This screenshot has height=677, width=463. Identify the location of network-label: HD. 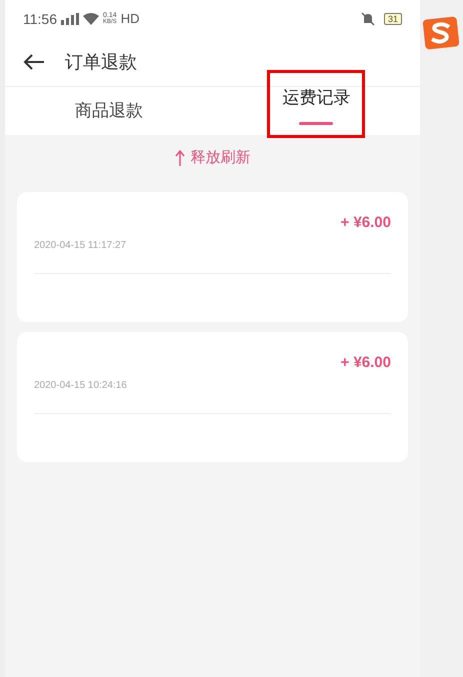
(130, 19).